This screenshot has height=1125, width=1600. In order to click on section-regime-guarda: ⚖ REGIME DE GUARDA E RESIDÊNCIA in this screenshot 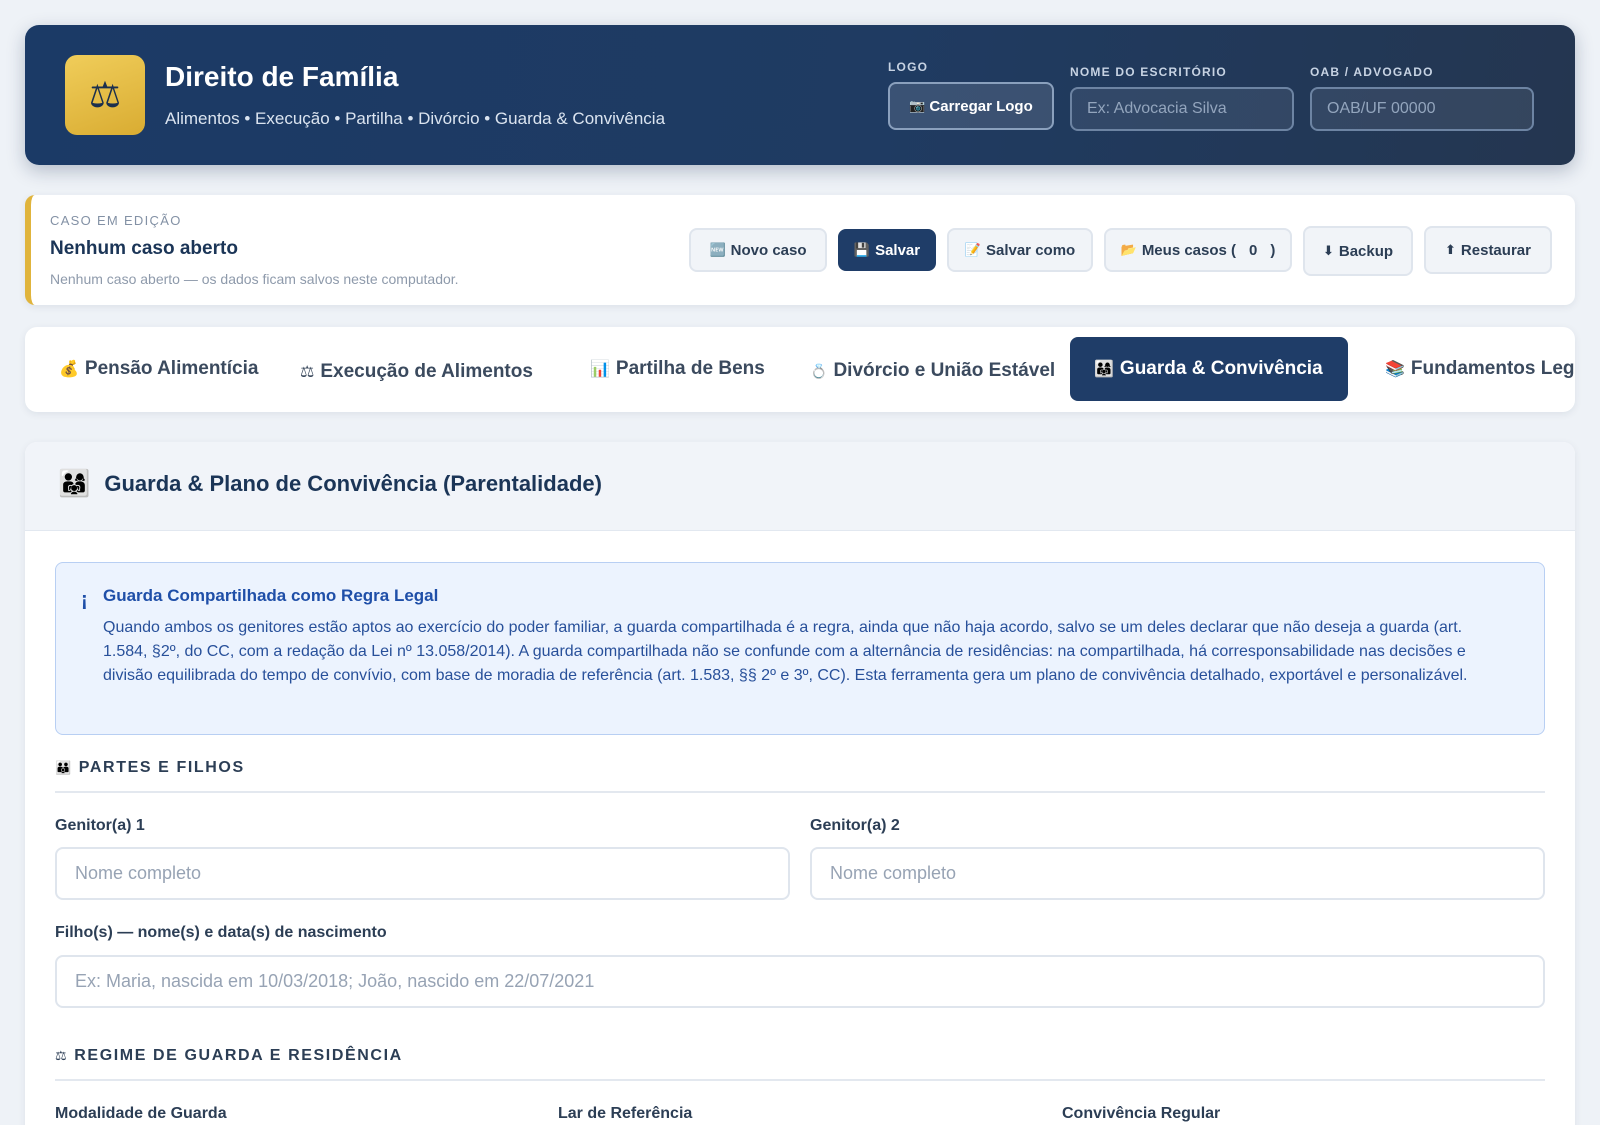, I will do `click(229, 1056)`.